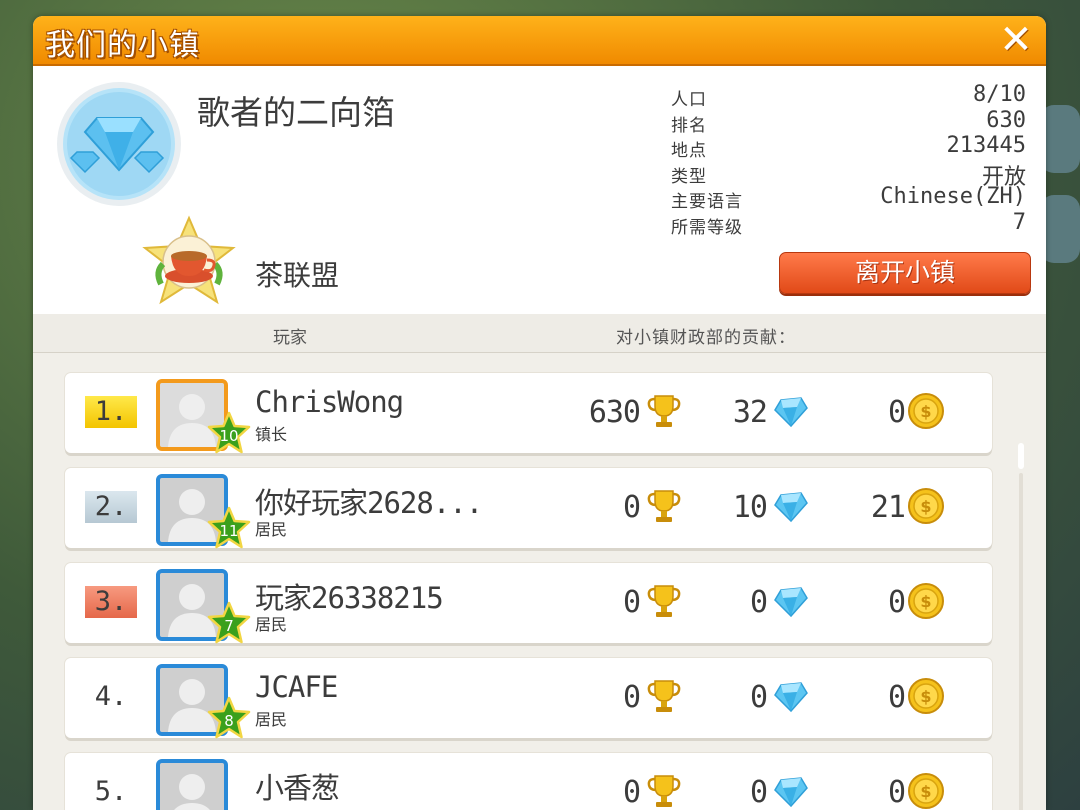 The image size is (1080, 810). I want to click on stat-ranking: 排名 630, so click(848, 121).